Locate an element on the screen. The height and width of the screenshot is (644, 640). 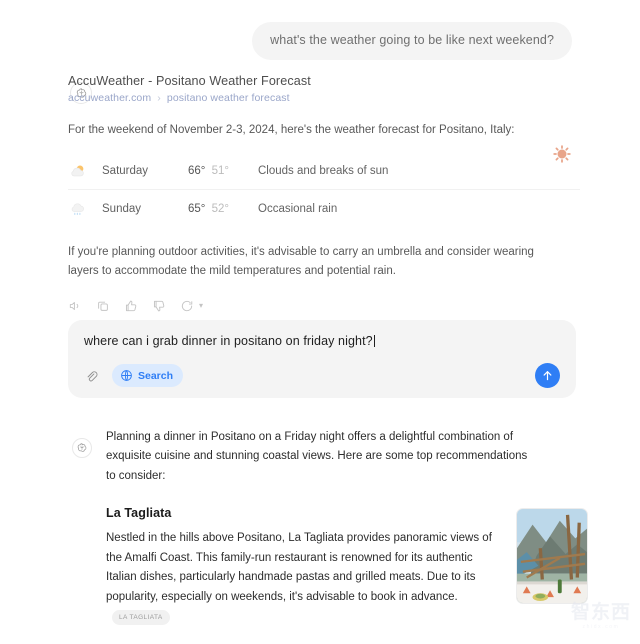
terrace-view-photo is located at coordinates (552, 555).